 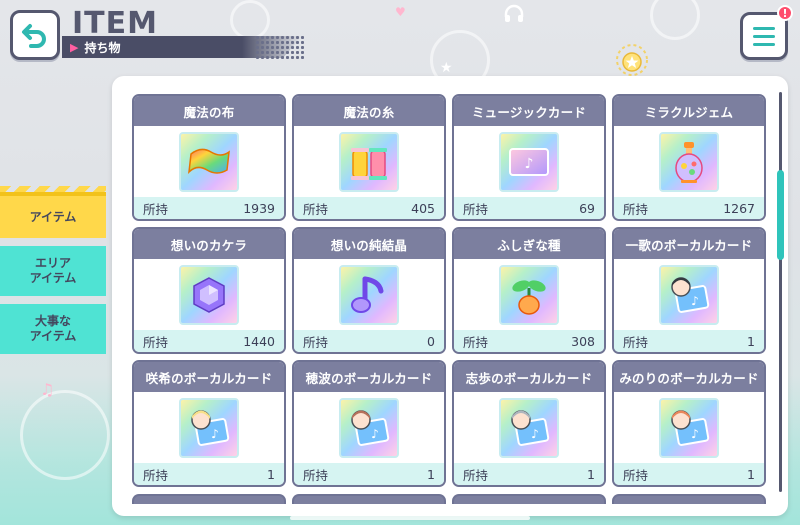 What do you see at coordinates (35, 35) in the screenshot?
I see `back-button` at bounding box center [35, 35].